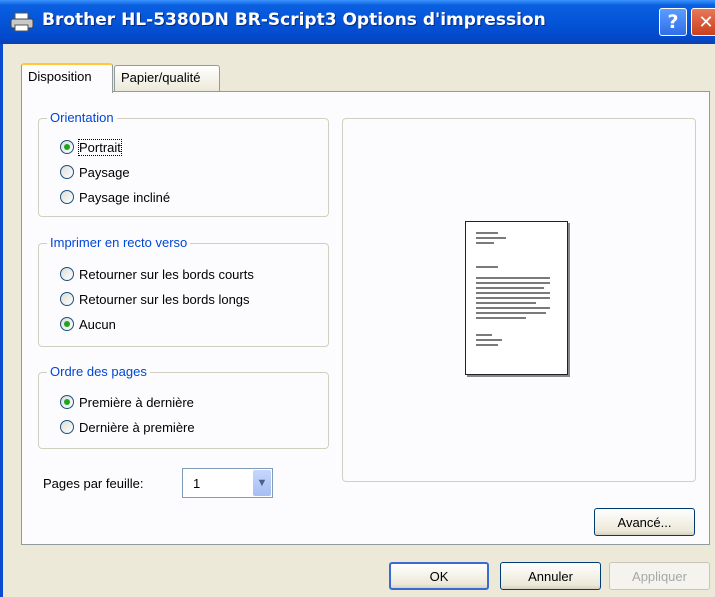 The width and height of the screenshot is (715, 597). Describe the element at coordinates (104, 172) in the screenshot. I see `radio-label: Paysage` at that location.